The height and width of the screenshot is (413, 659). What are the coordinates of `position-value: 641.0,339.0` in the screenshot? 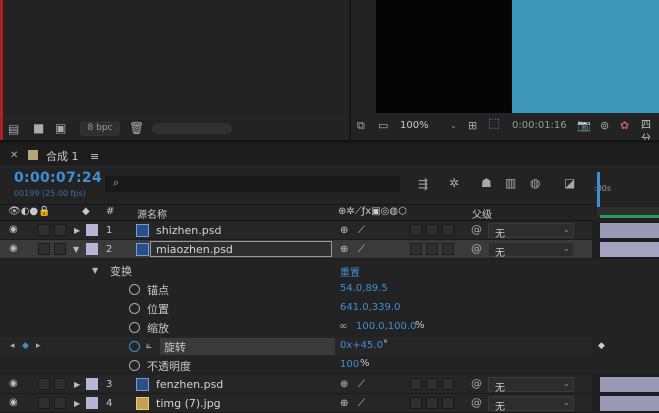 It's located at (370, 307).